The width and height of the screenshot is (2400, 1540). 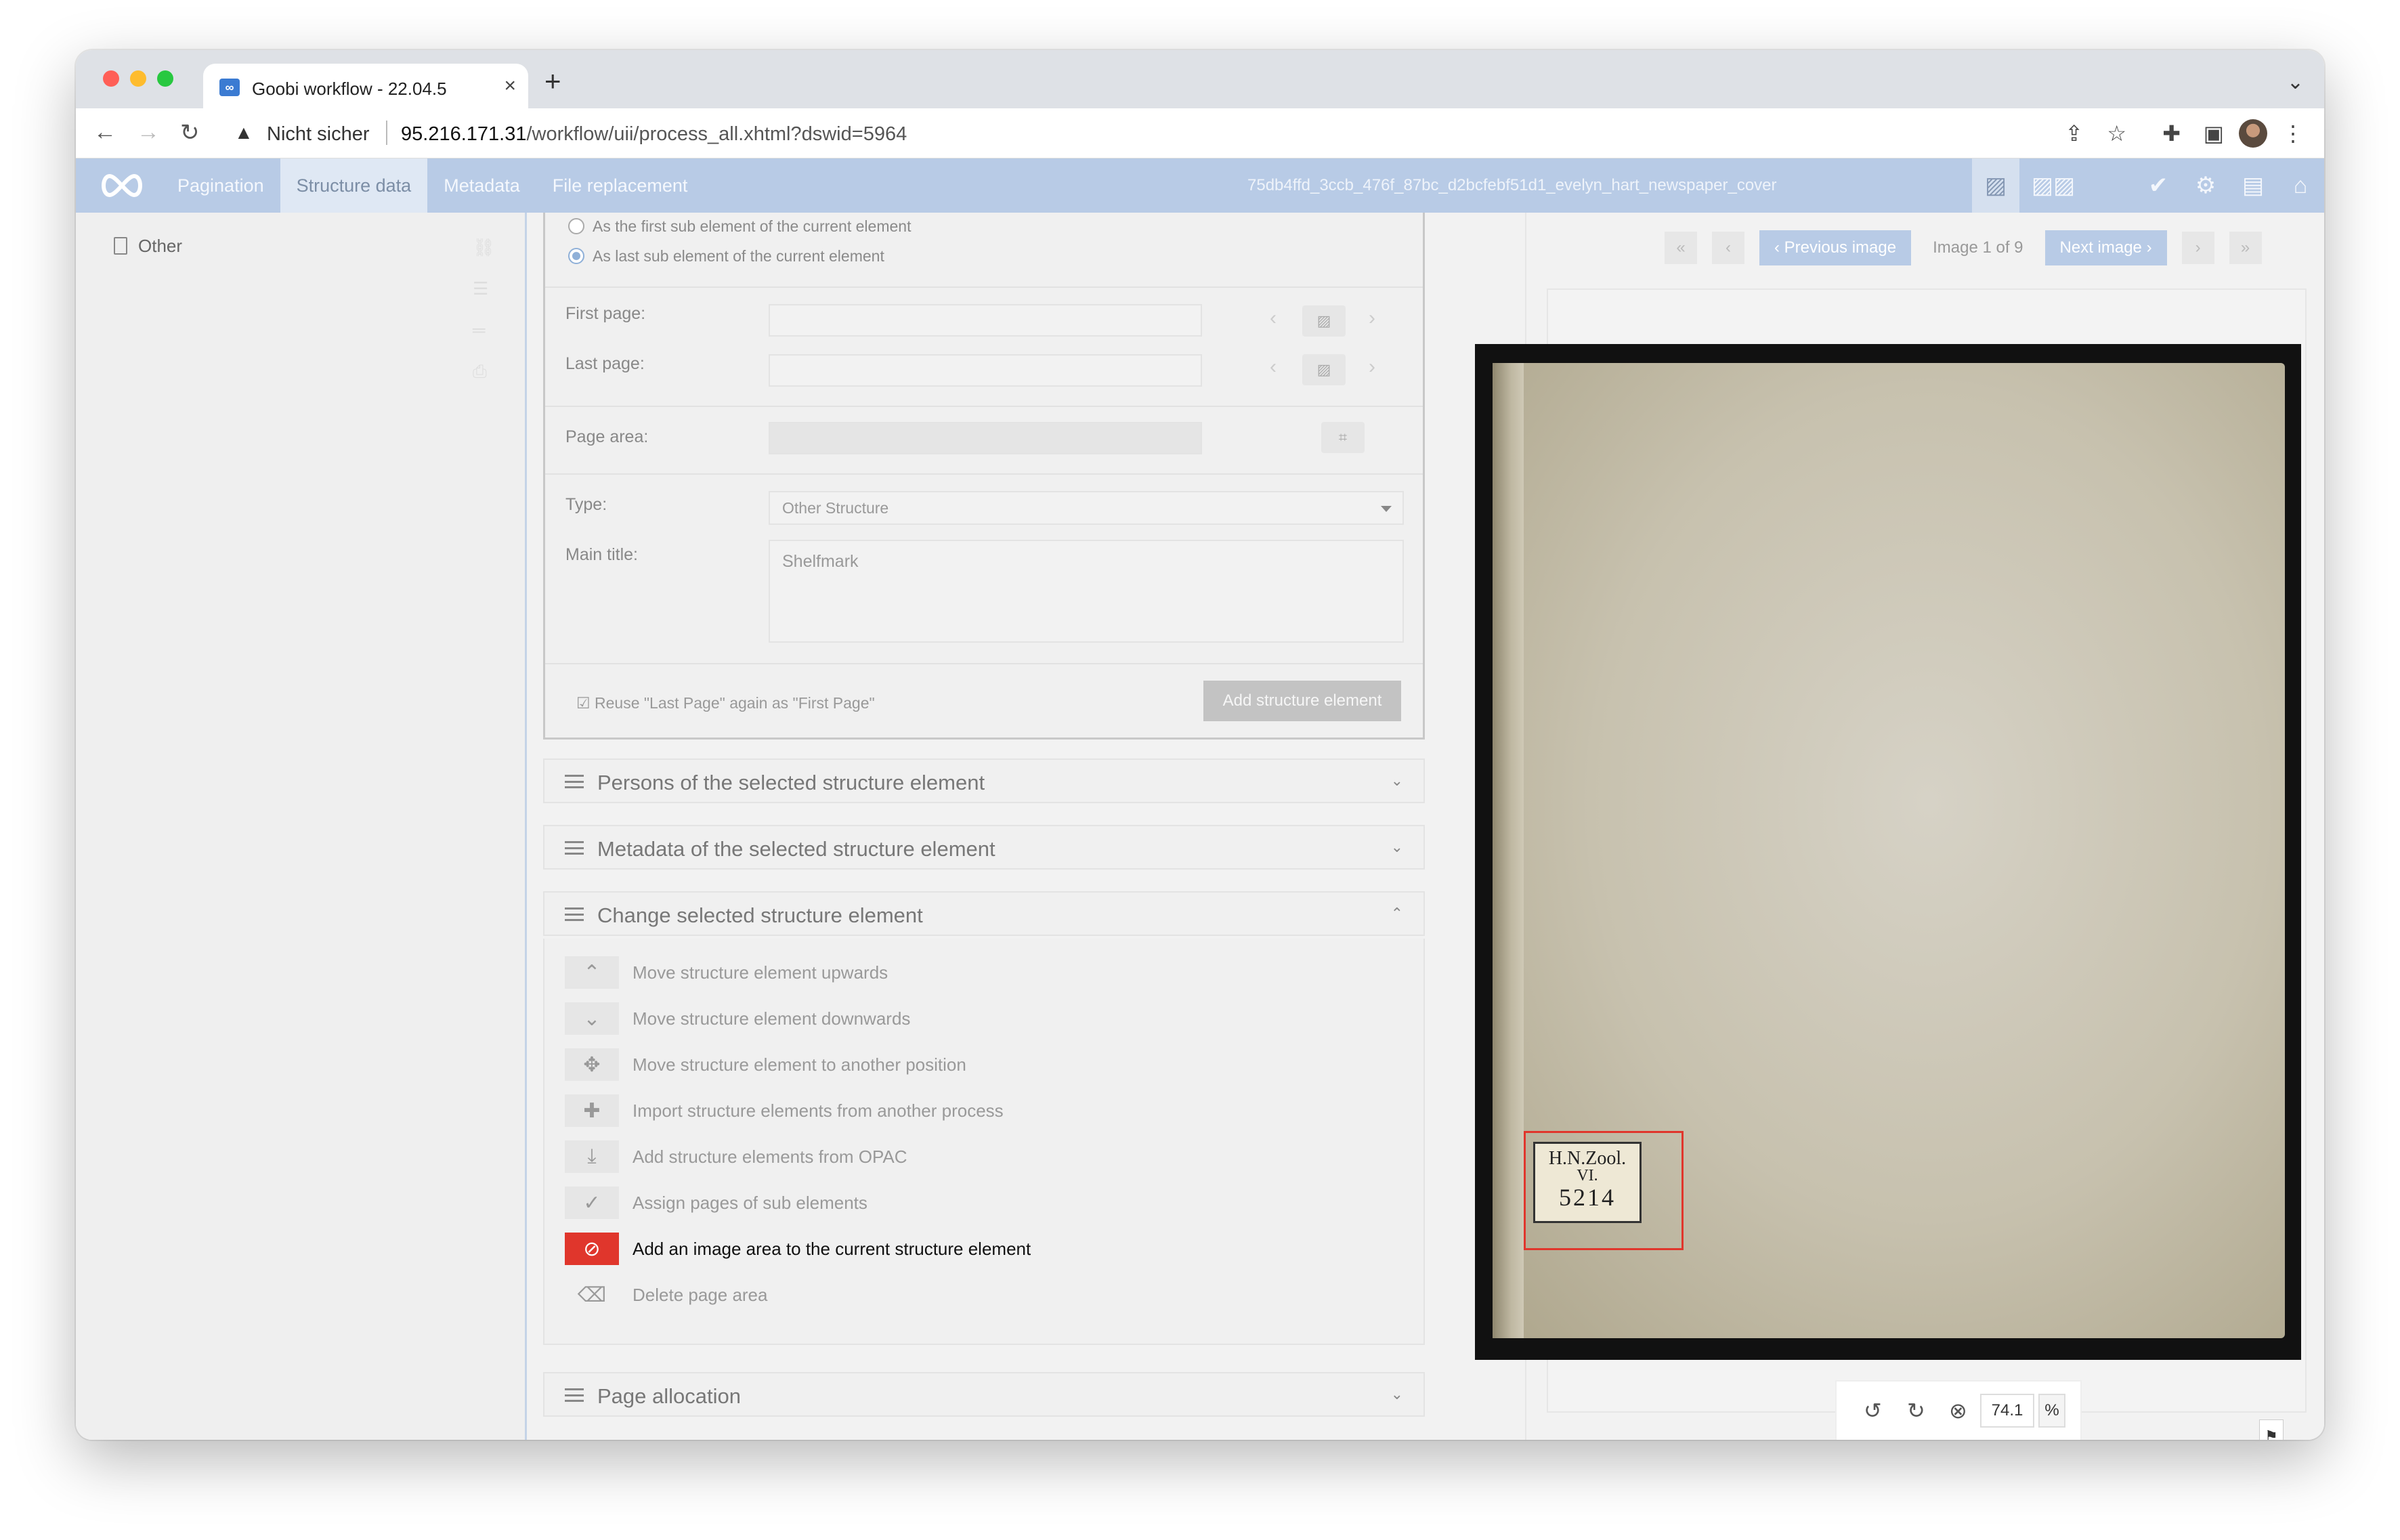 I want to click on close-tab-icon: ×, so click(x=510, y=86).